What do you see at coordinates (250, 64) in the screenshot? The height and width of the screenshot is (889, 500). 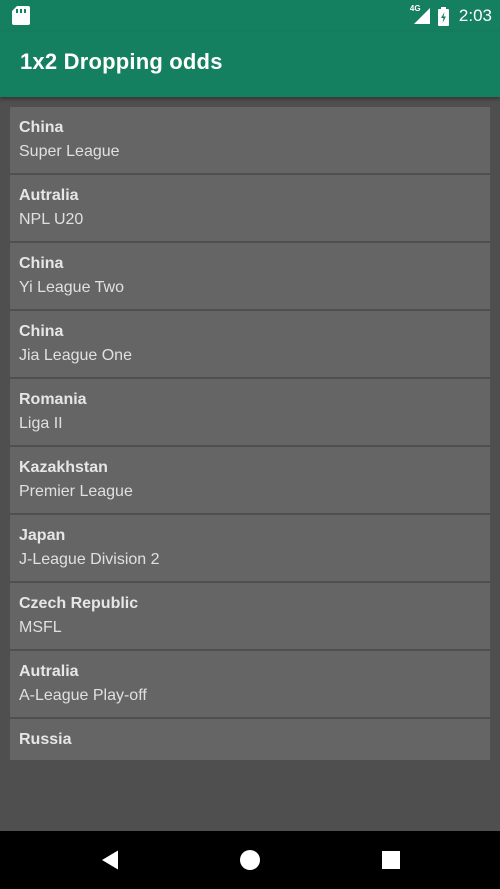 I see `app-toolbar: 1x2 Dropping odds` at bounding box center [250, 64].